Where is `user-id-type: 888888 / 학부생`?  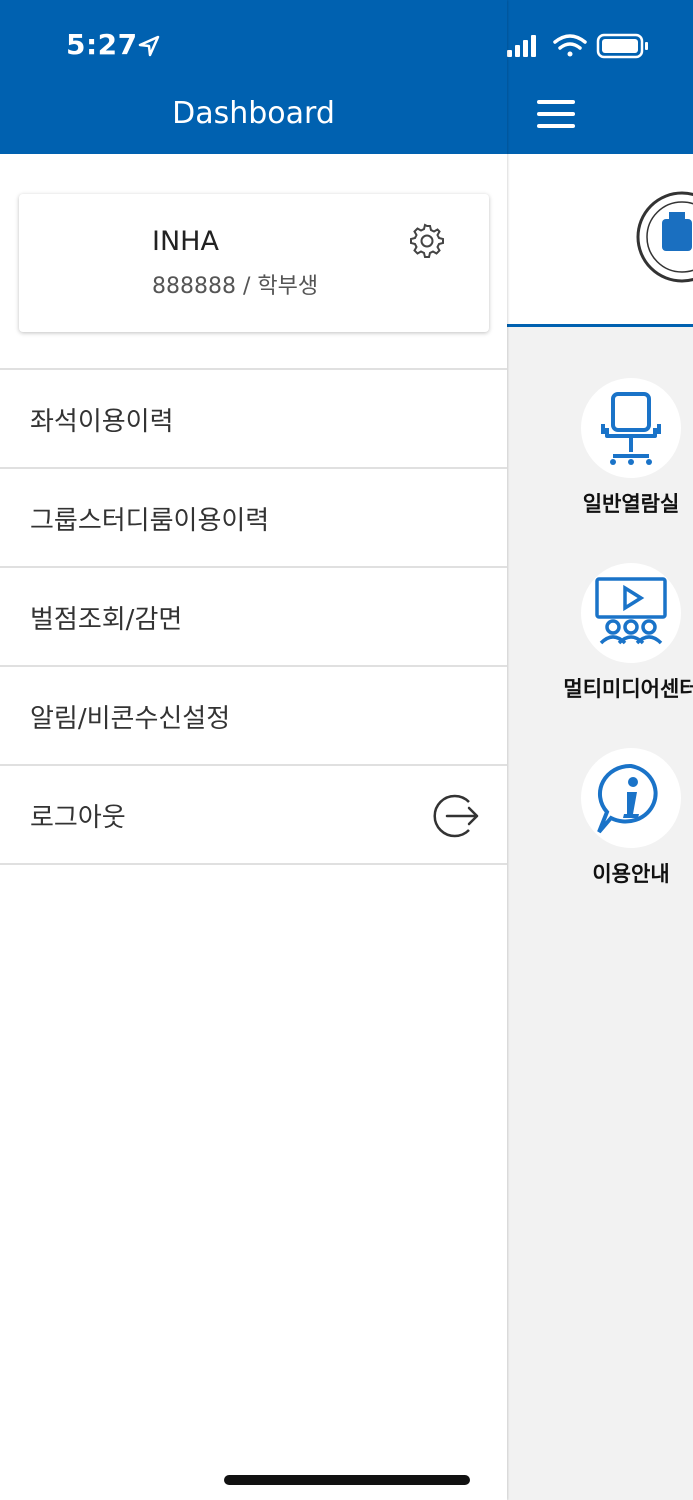 user-id-type: 888888 / 학부생 is located at coordinates (235, 286).